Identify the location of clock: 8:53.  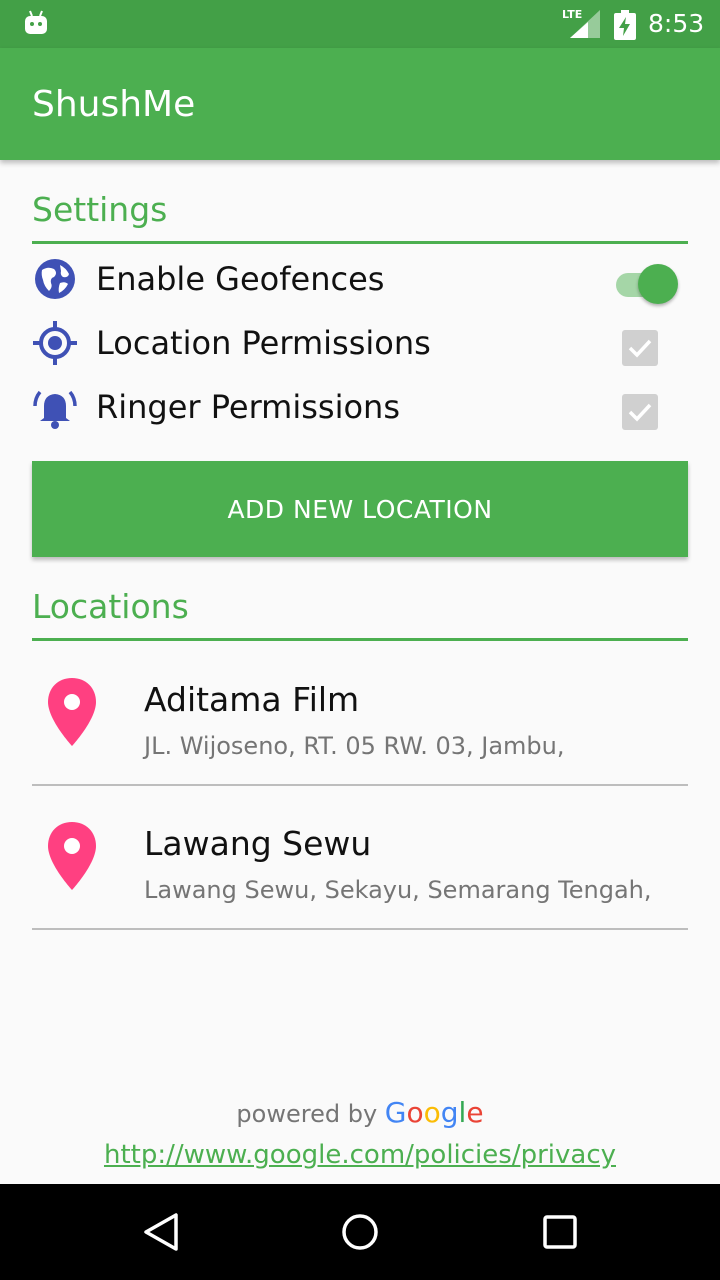
(676, 23).